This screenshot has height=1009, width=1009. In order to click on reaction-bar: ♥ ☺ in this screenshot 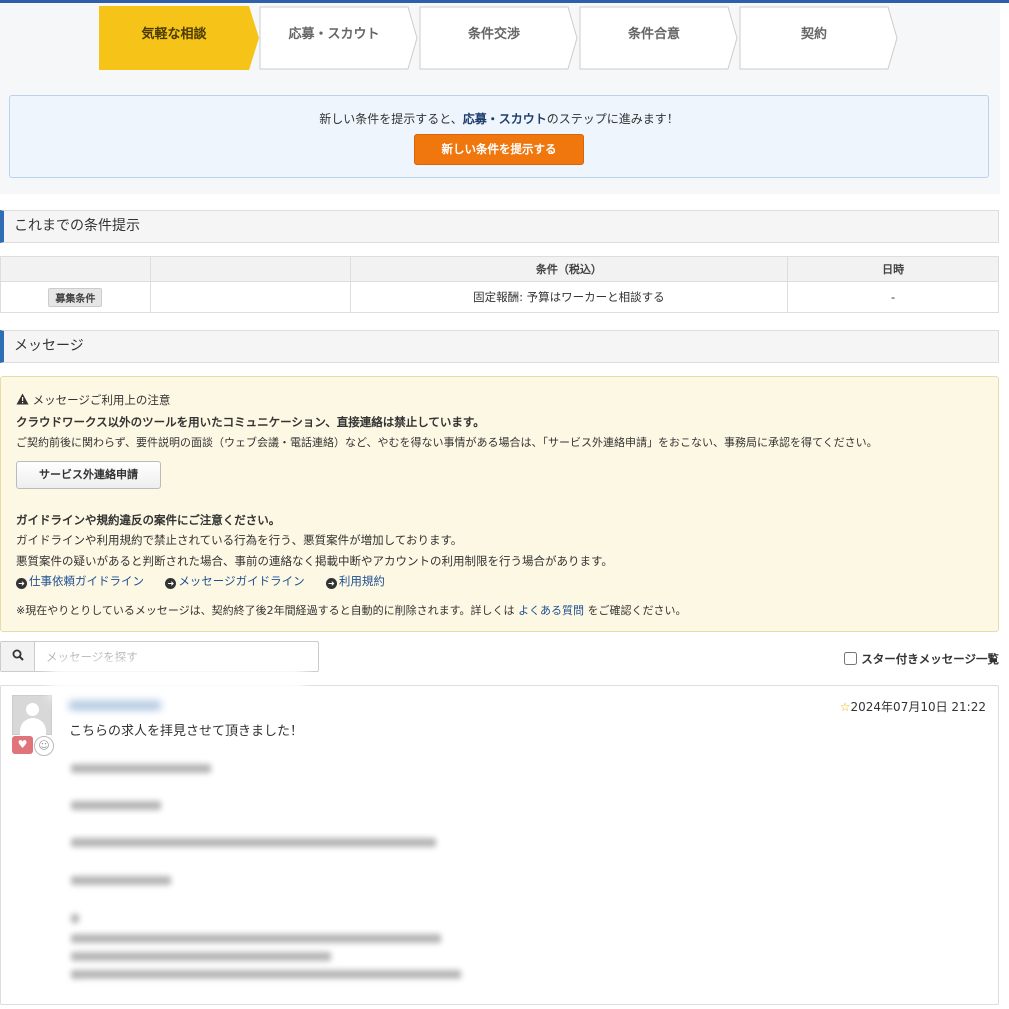, I will do `click(33, 746)`.